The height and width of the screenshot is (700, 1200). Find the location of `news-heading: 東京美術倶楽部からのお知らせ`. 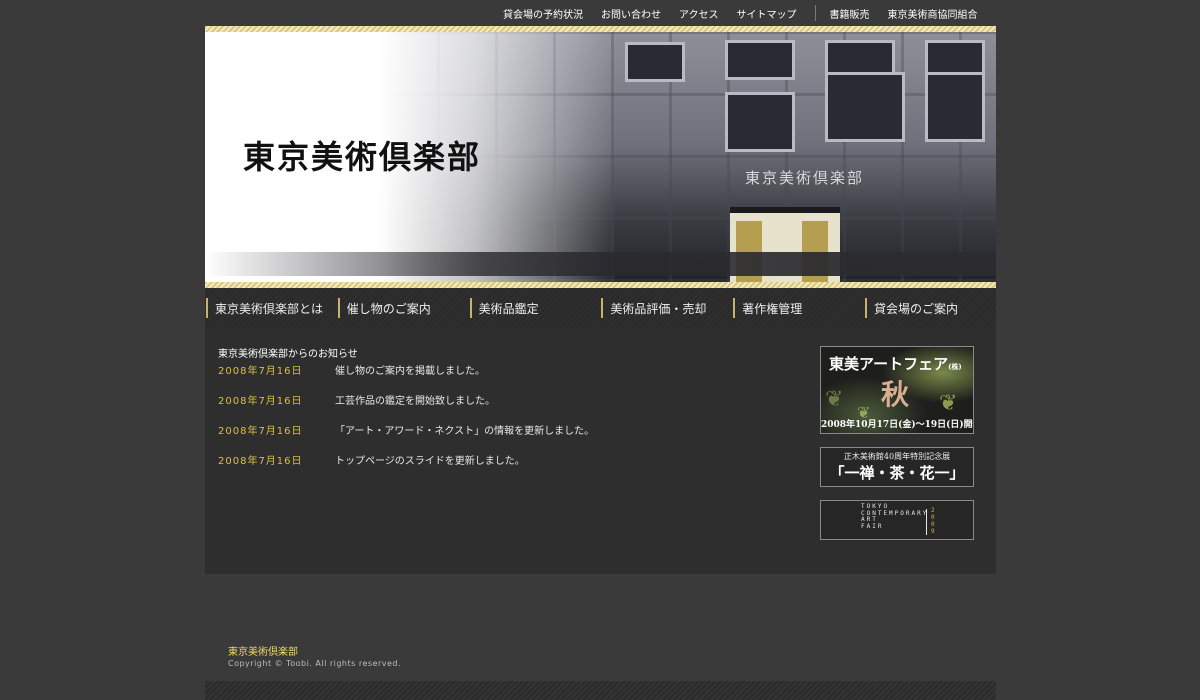

news-heading: 東京美術倶楽部からのお知らせ is located at coordinates (288, 354).